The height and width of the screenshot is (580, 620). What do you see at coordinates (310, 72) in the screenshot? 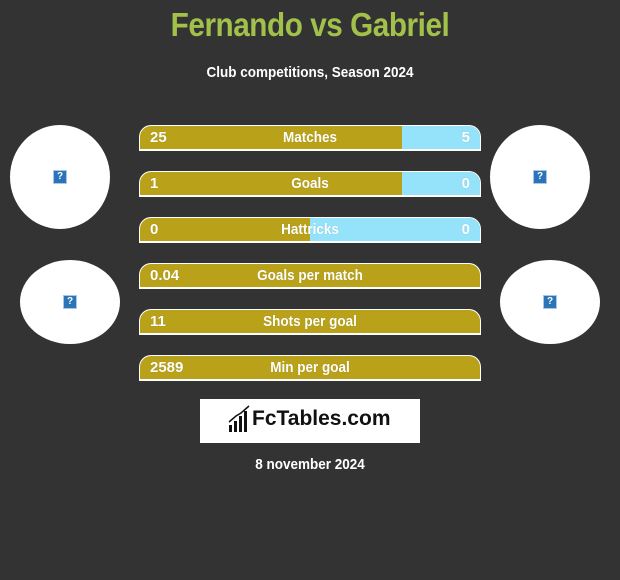
I see `competition-subtitle: Club competitions, Season 2024` at bounding box center [310, 72].